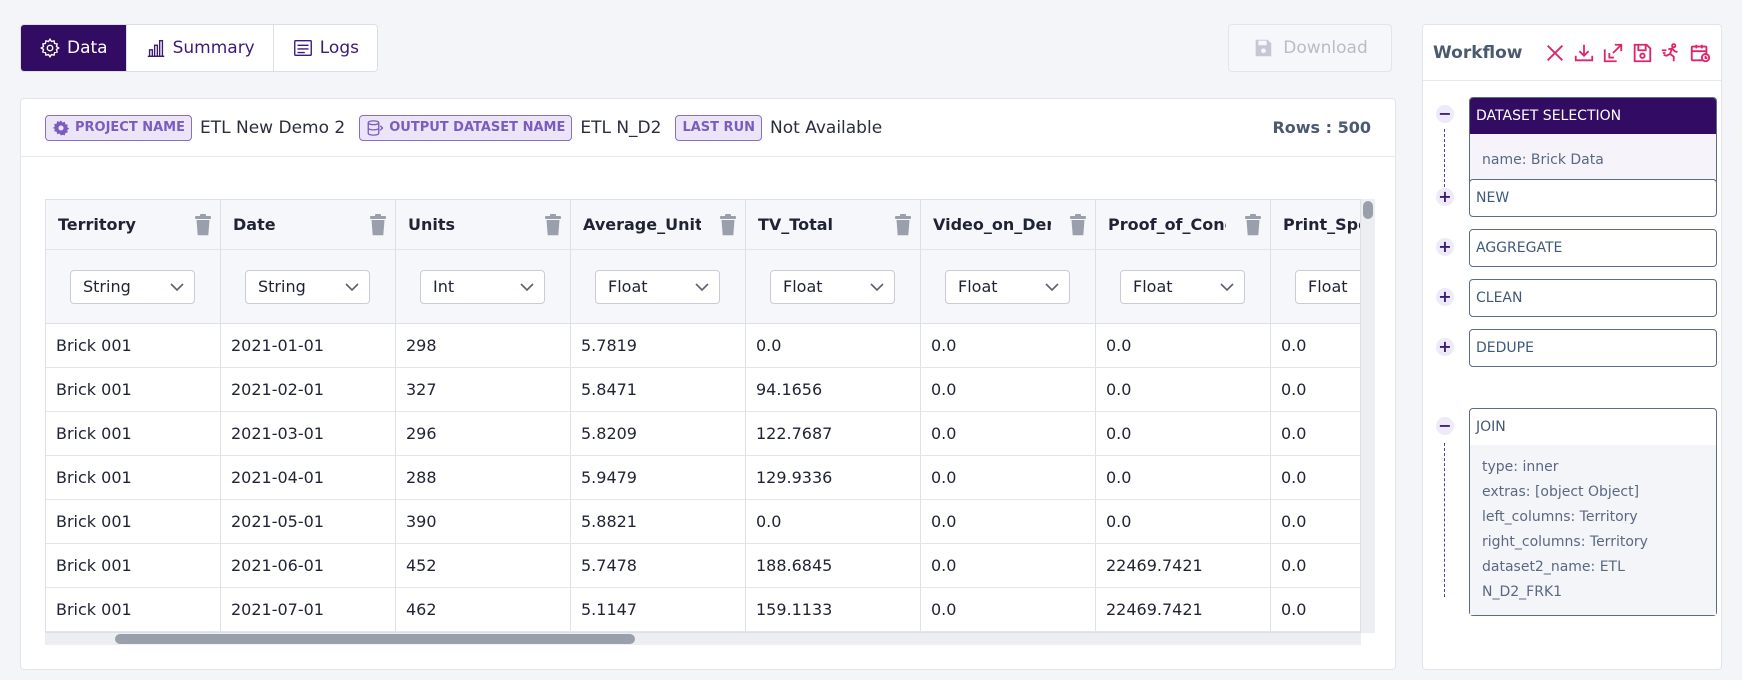  I want to click on column-header: TV_Total, so click(833, 224).